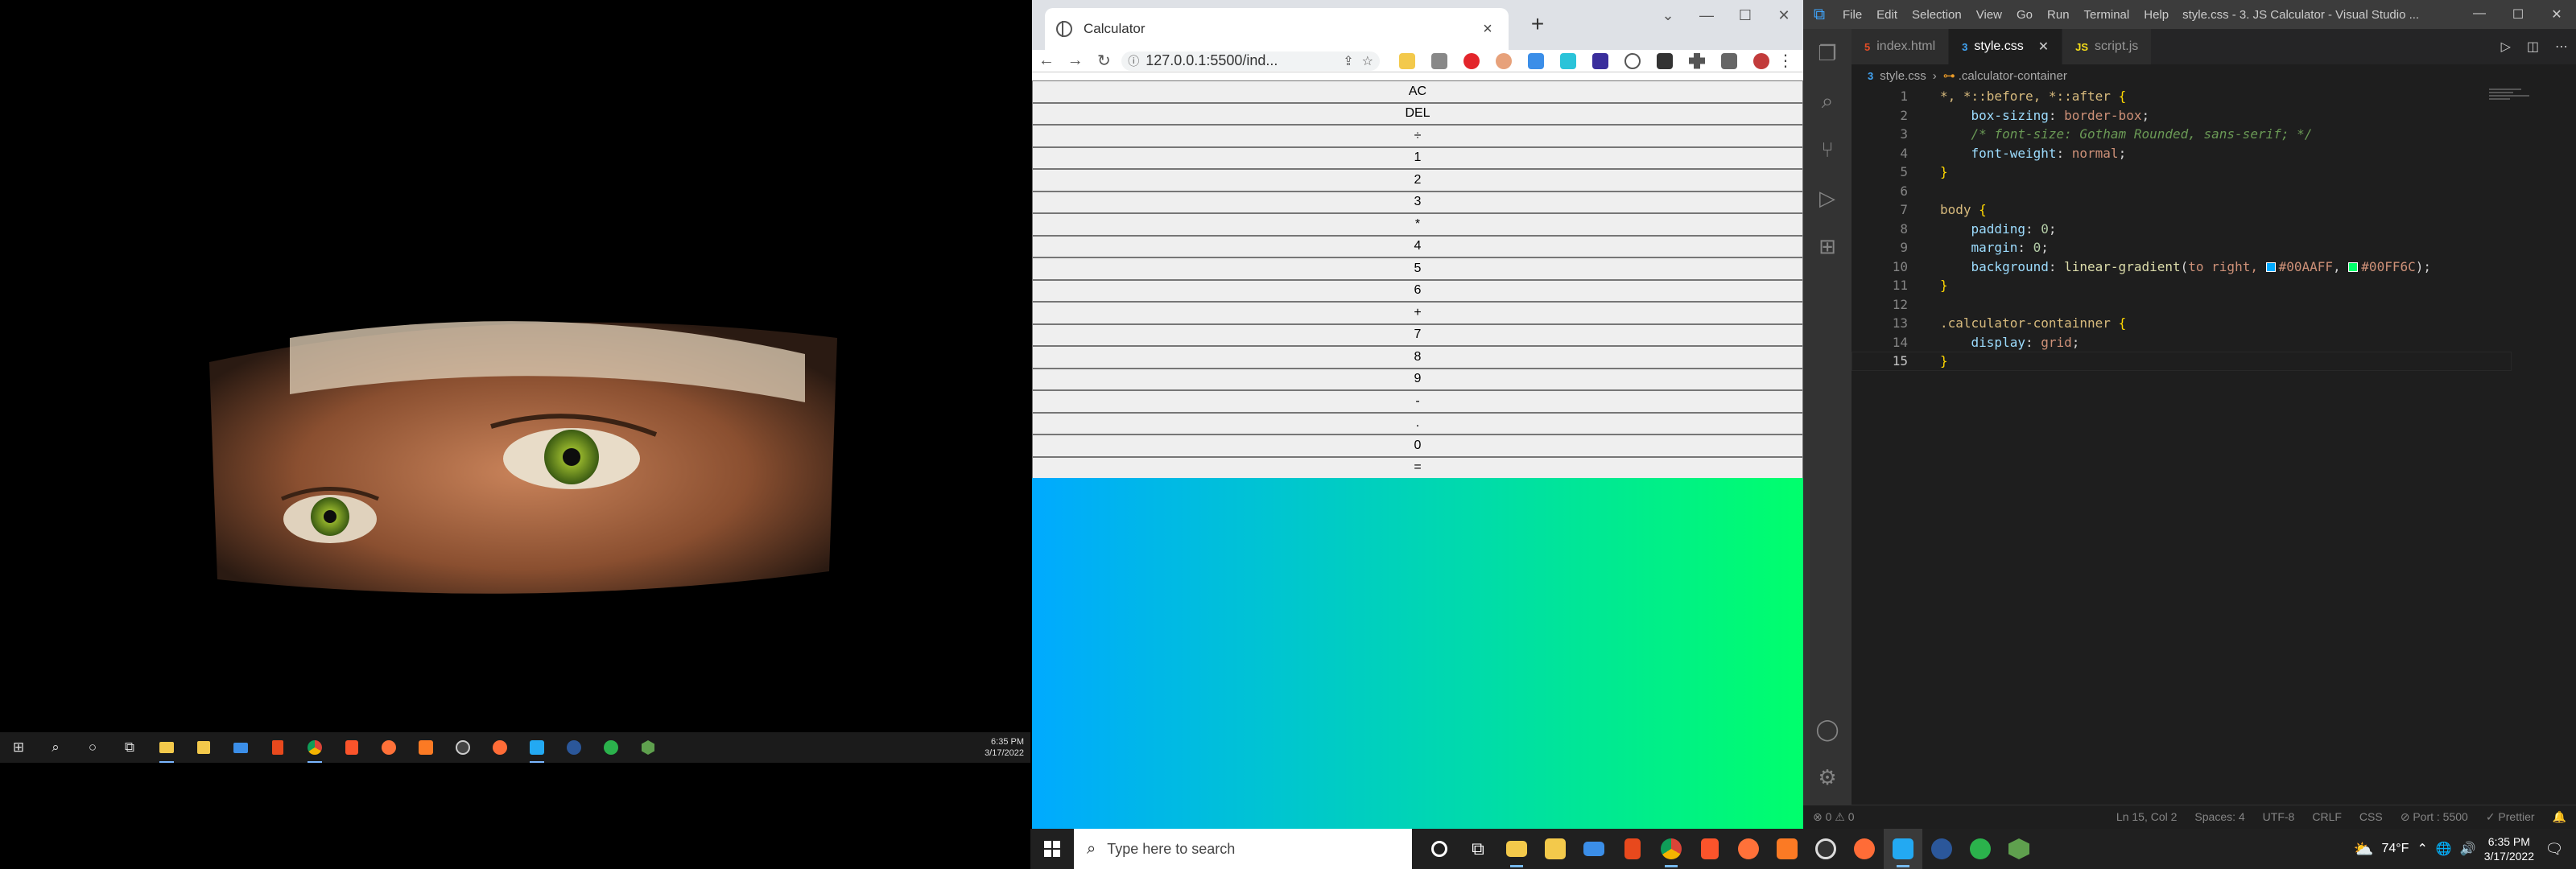 The image size is (2576, 869). What do you see at coordinates (463, 747) in the screenshot?
I see `obs-icon` at bounding box center [463, 747].